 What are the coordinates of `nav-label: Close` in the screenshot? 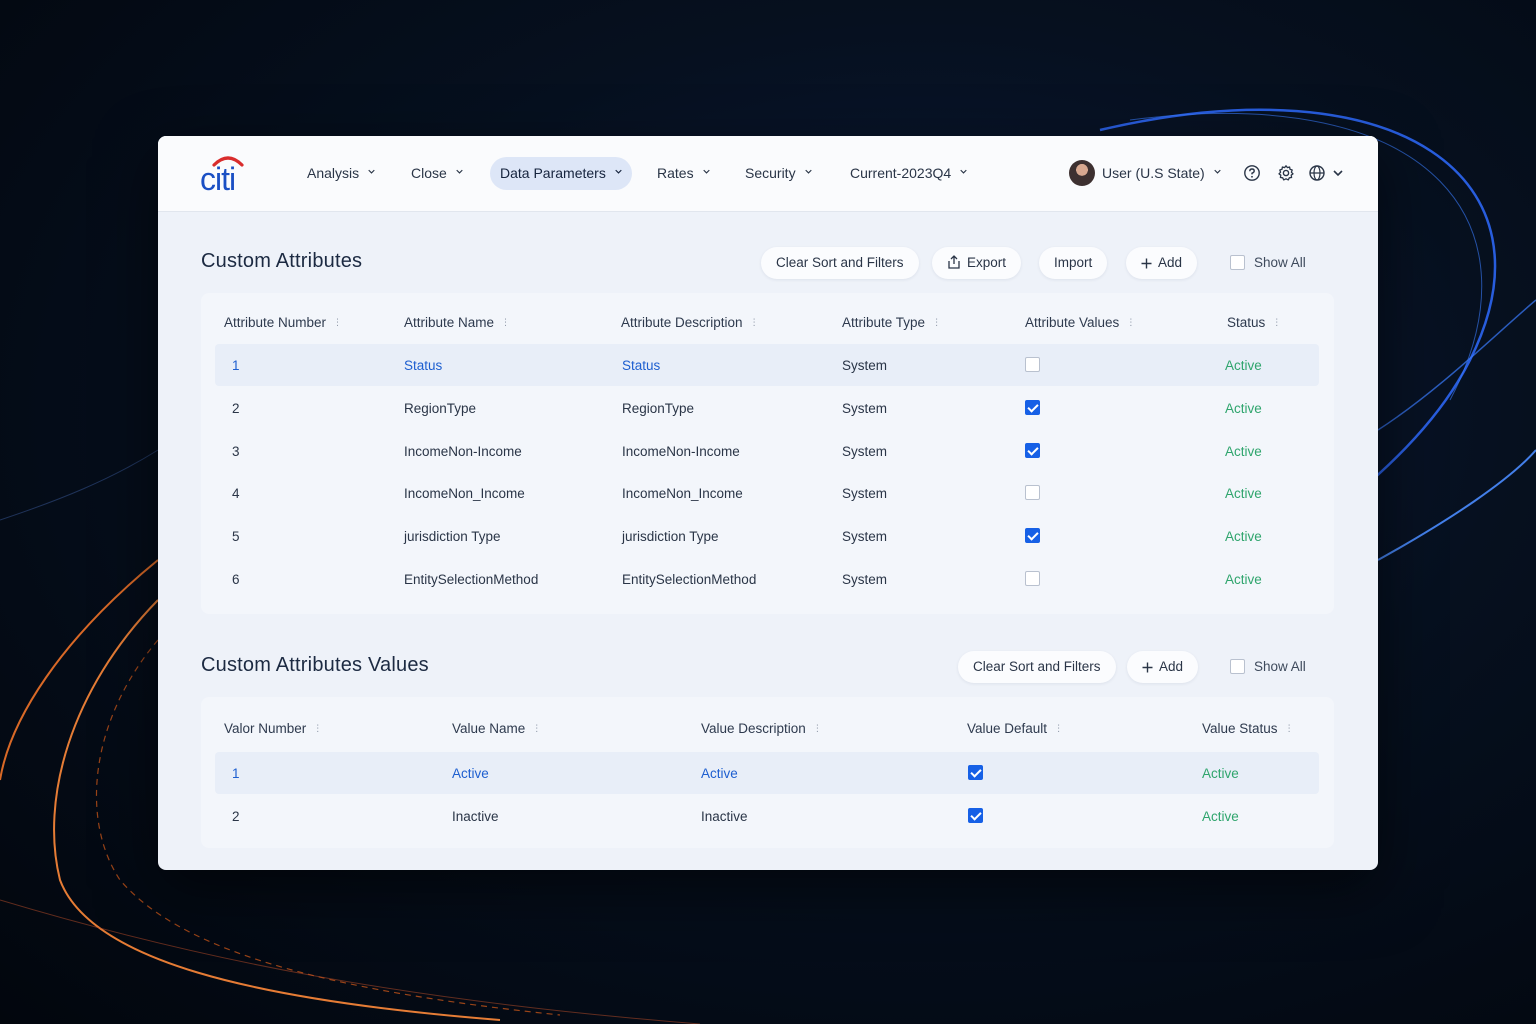 It's located at (429, 173).